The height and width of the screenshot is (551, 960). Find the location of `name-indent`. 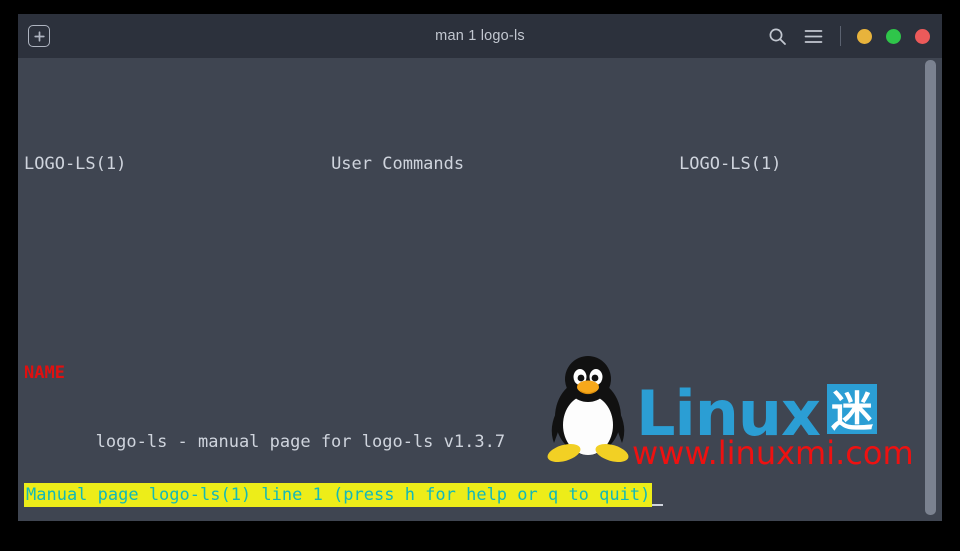

name-indent is located at coordinates (60, 442).